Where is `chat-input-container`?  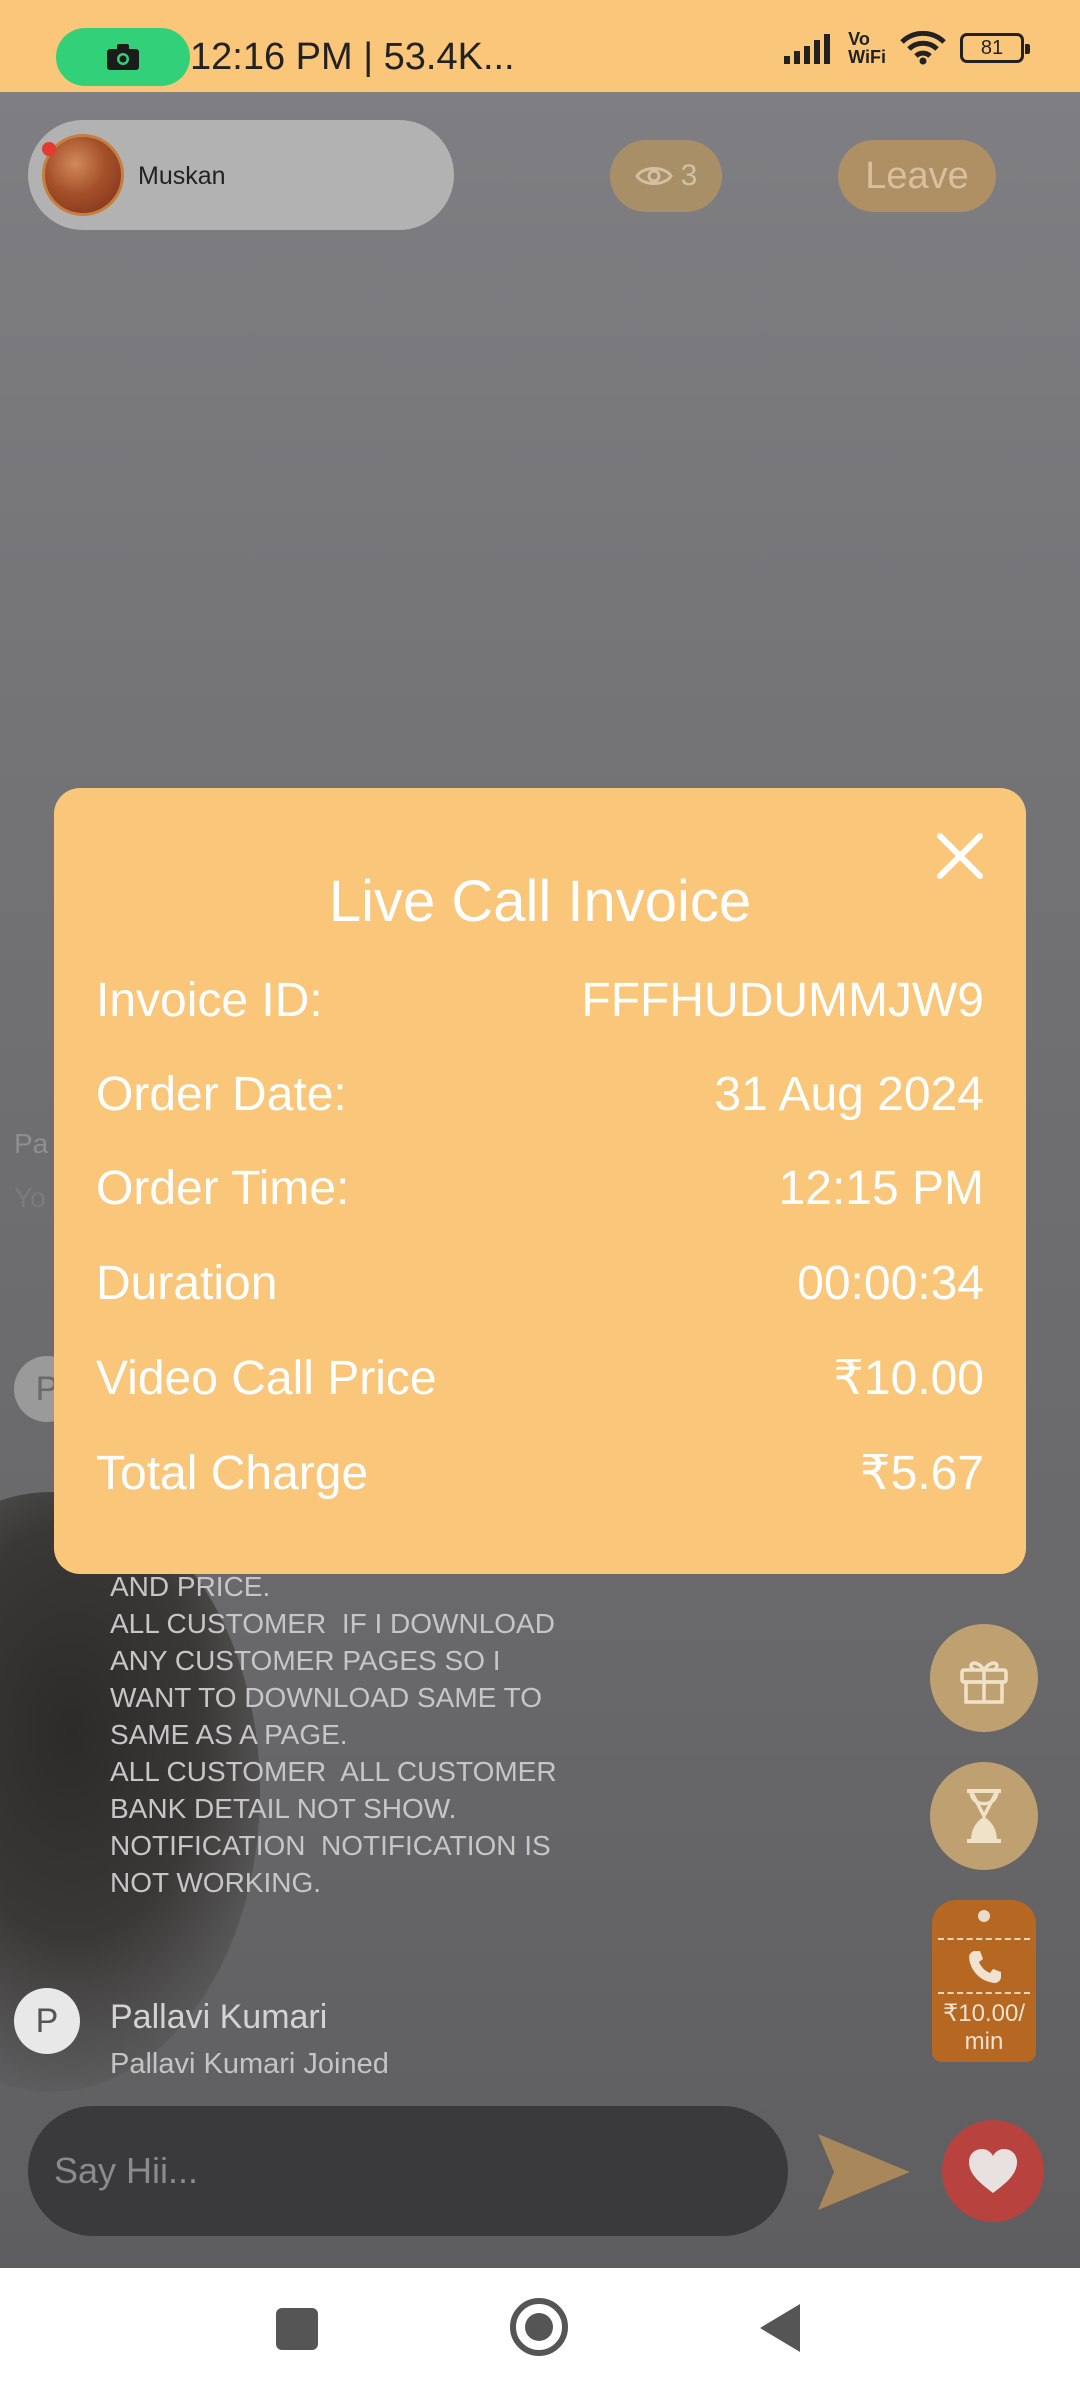 chat-input-container is located at coordinates (408, 2171).